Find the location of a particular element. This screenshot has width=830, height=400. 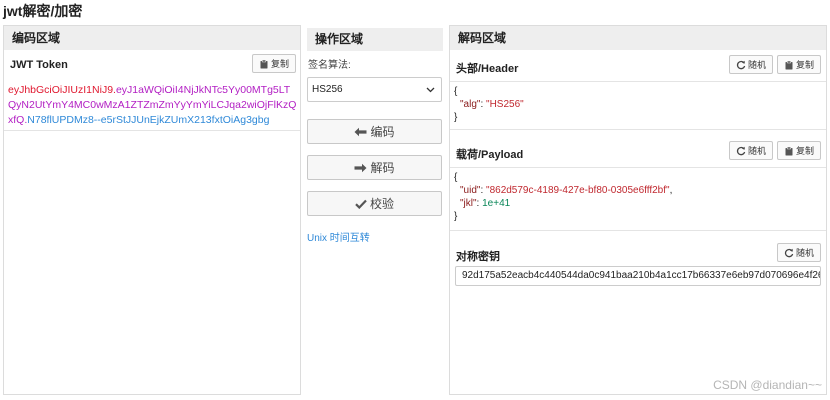

watermark: CSDN @diandian~~ is located at coordinates (767, 385).